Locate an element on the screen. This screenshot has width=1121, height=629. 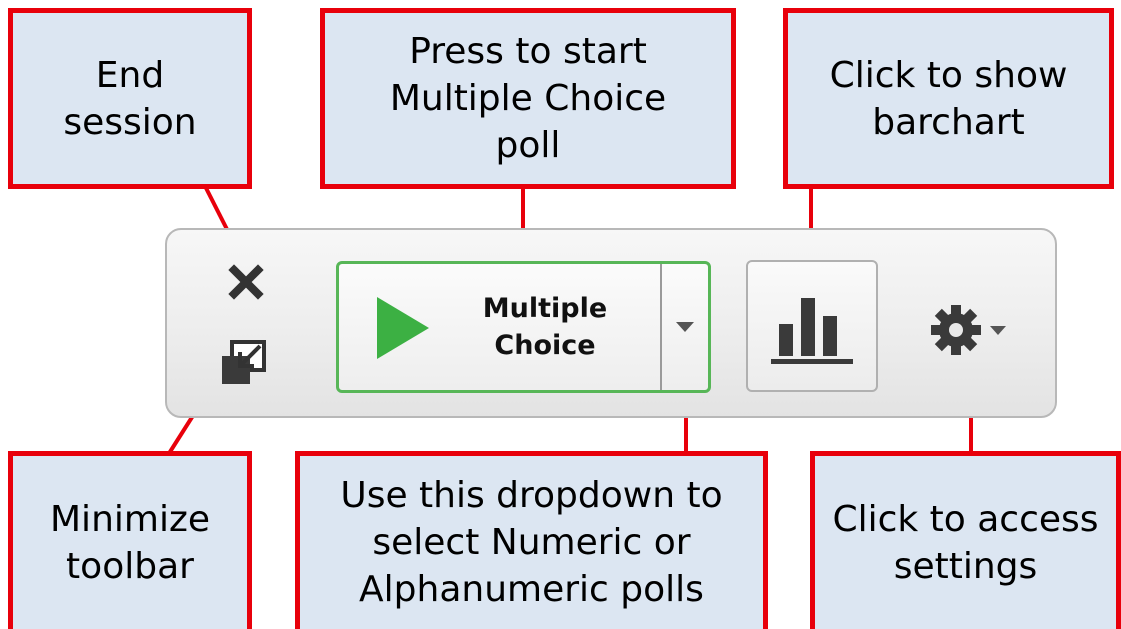
callout-show-barchart-text: Click to show barchart is located at coordinates (948, 98).